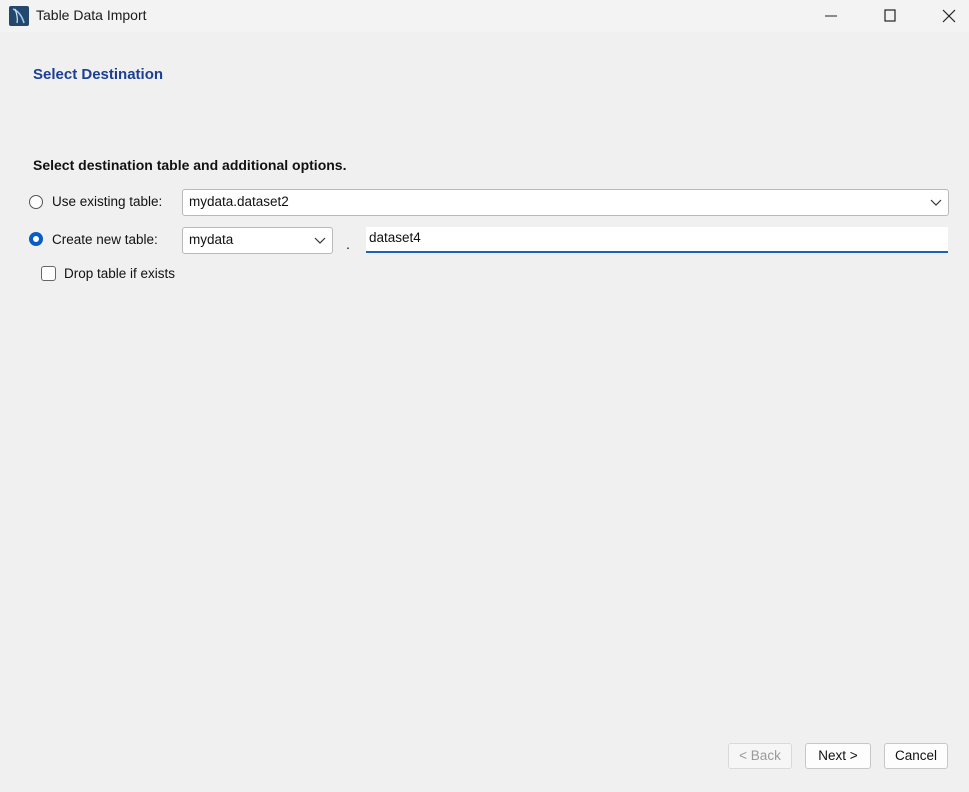  What do you see at coordinates (838, 756) in the screenshot?
I see `next-button: Next >` at bounding box center [838, 756].